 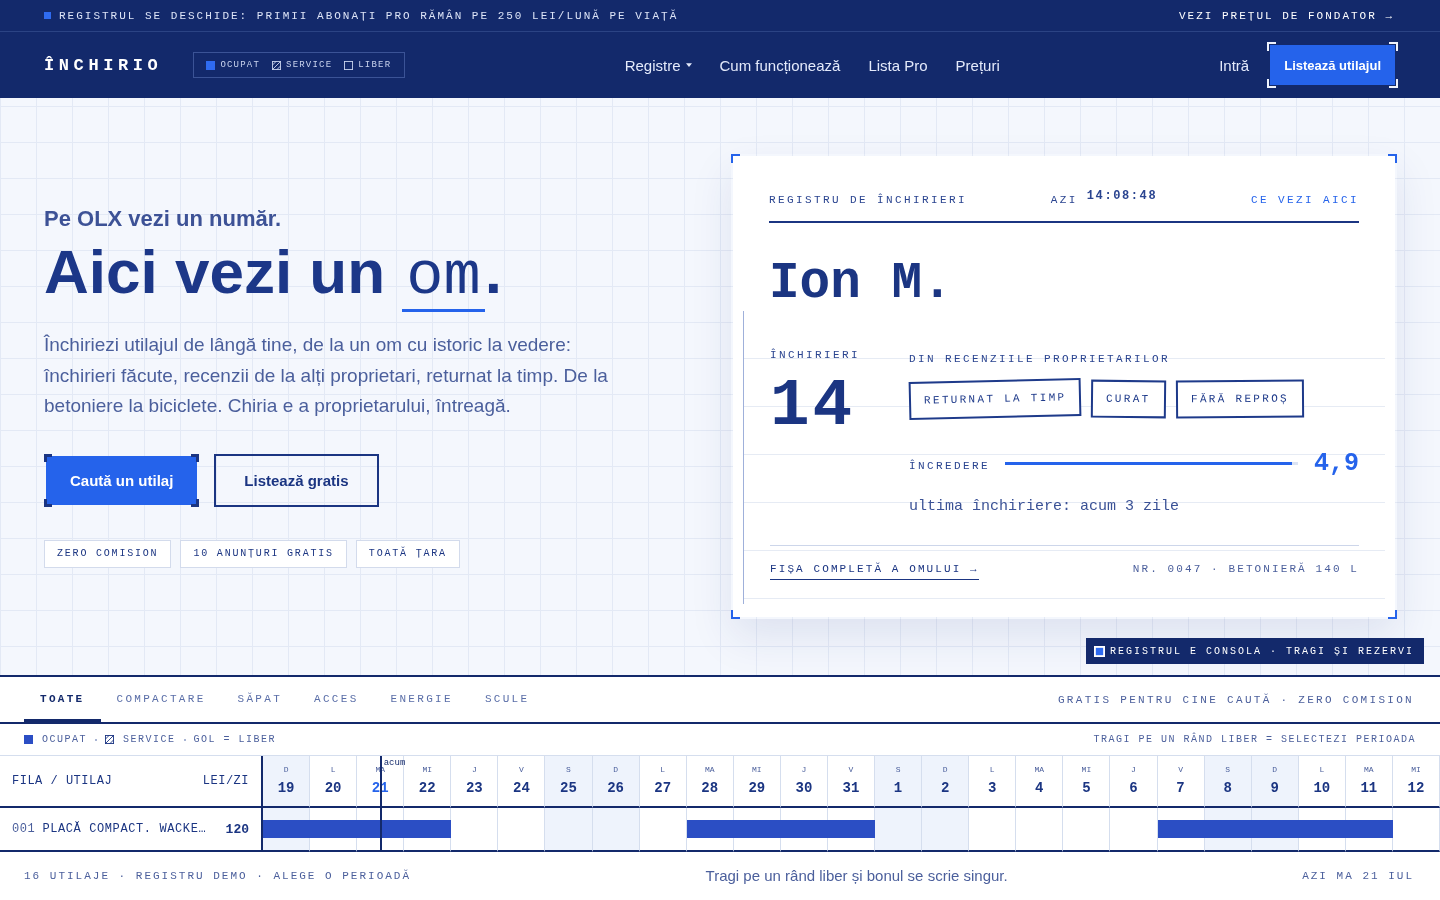 I want to click on feature-tag: 10 ANUNȚURI GRATIS, so click(x=263, y=553).